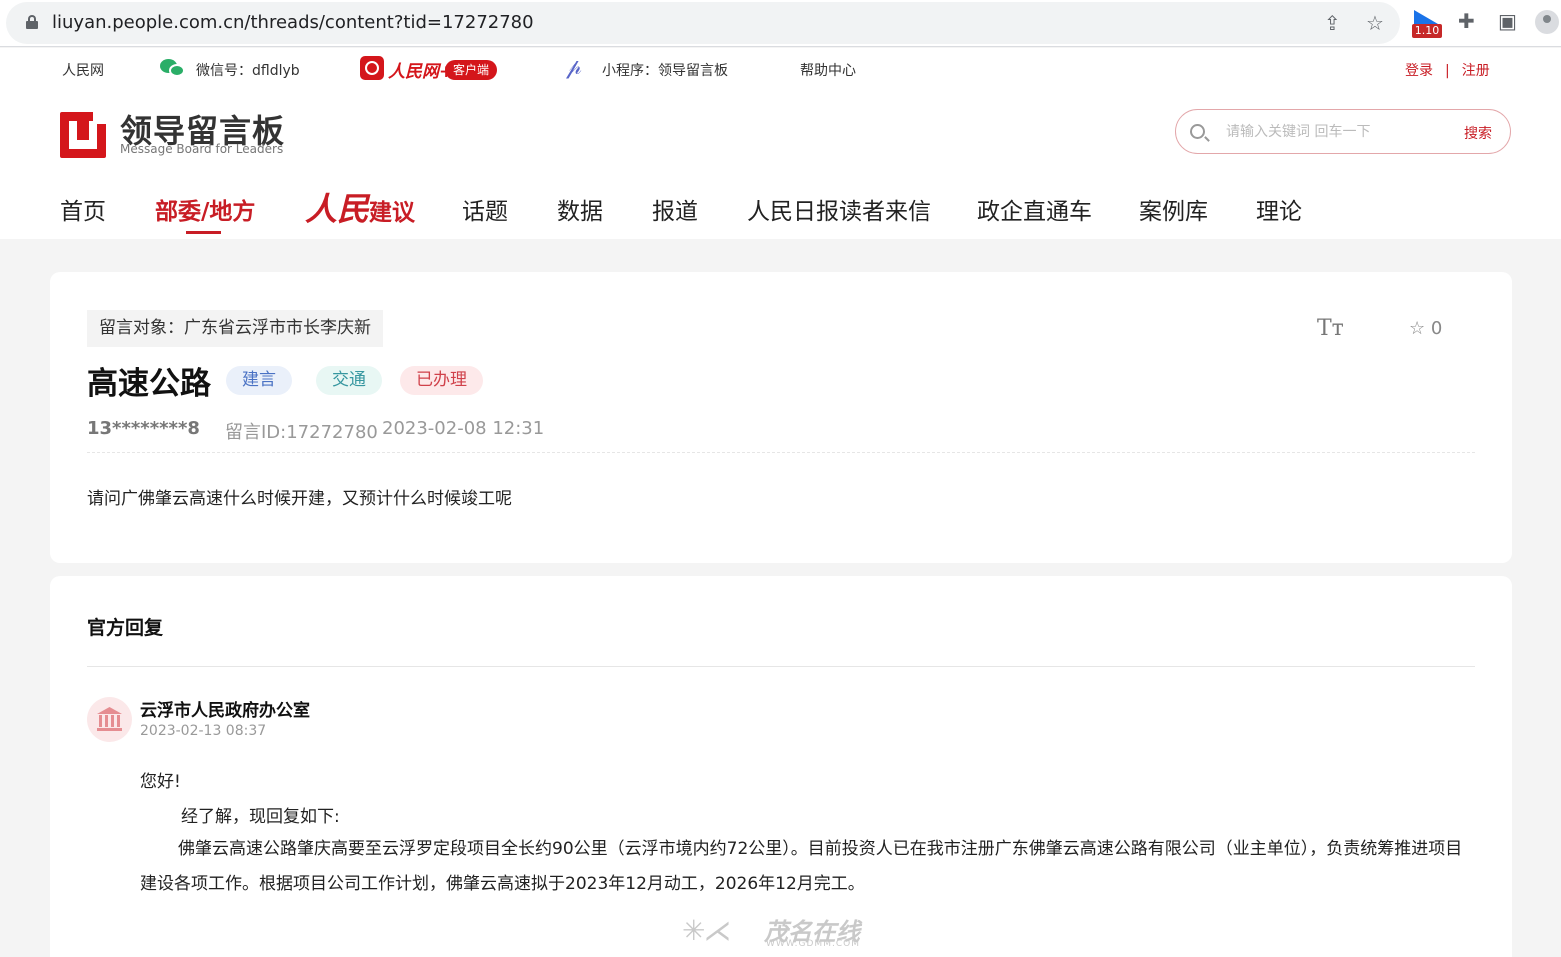 Image resolution: width=1561 pixels, height=957 pixels. What do you see at coordinates (1507, 21) in the screenshot?
I see `side-panel-icon: ▣` at bounding box center [1507, 21].